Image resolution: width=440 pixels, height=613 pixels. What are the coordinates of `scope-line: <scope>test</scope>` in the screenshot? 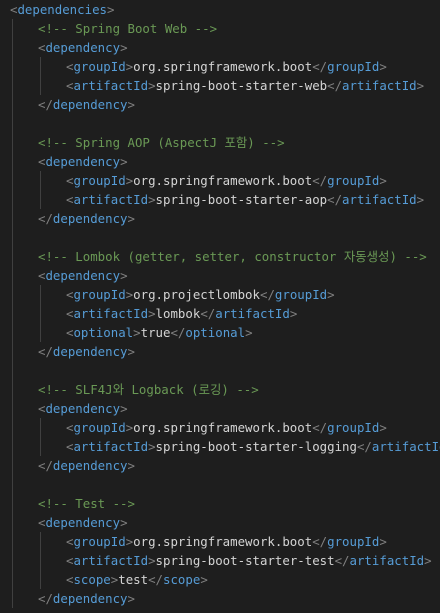 It's located at (220, 579).